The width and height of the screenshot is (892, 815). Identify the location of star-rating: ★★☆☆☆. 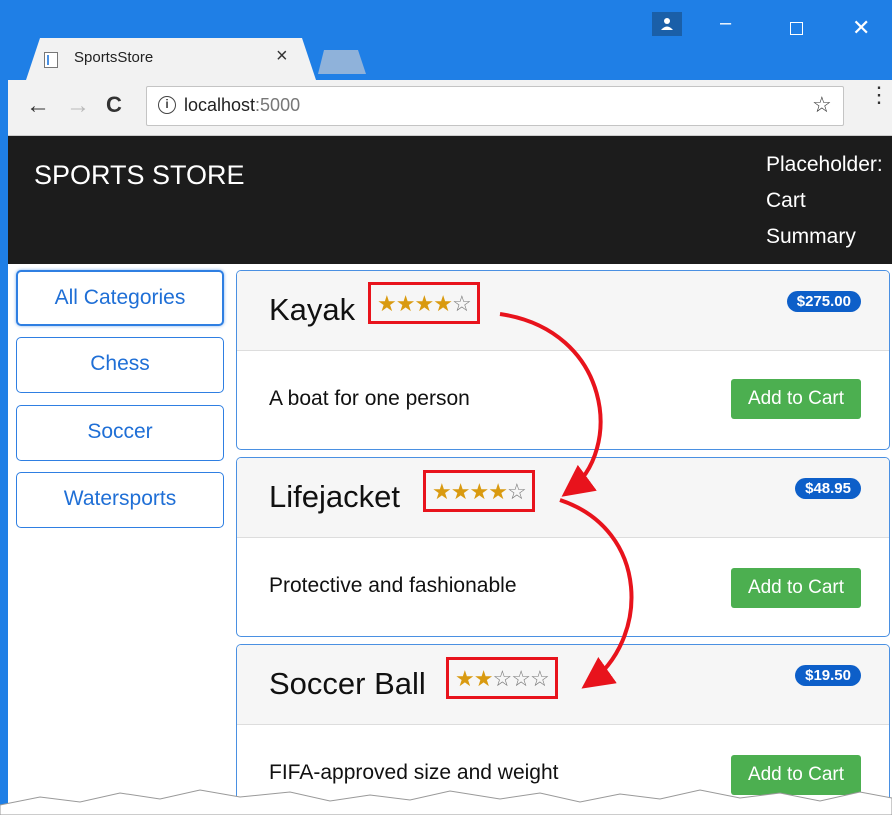
(502, 679).